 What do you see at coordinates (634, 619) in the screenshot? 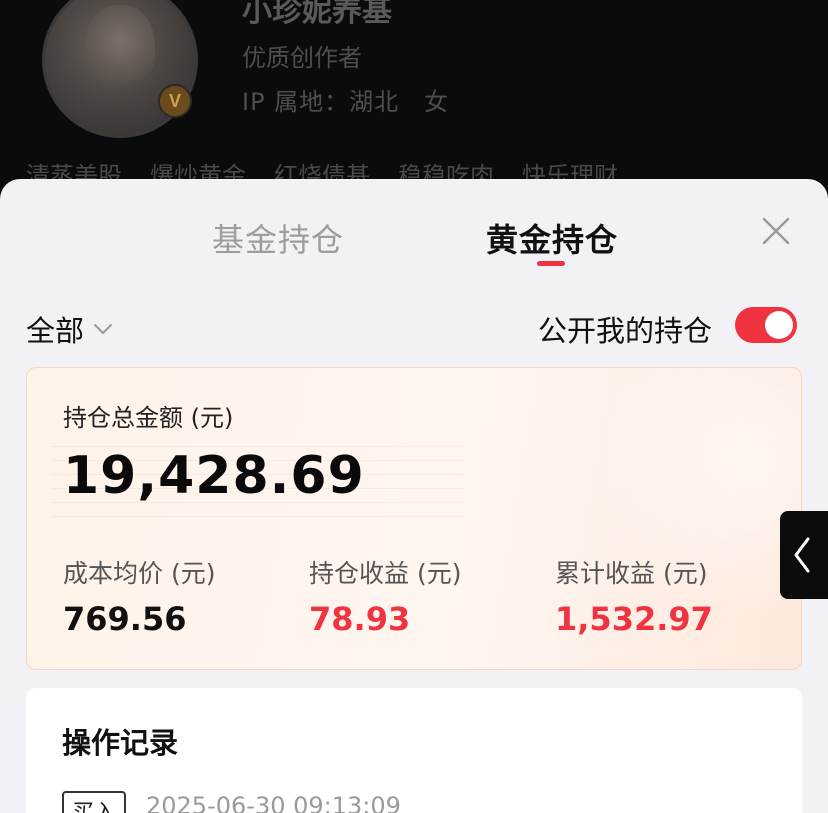
I see `stat-value: 1,532.97` at bounding box center [634, 619].